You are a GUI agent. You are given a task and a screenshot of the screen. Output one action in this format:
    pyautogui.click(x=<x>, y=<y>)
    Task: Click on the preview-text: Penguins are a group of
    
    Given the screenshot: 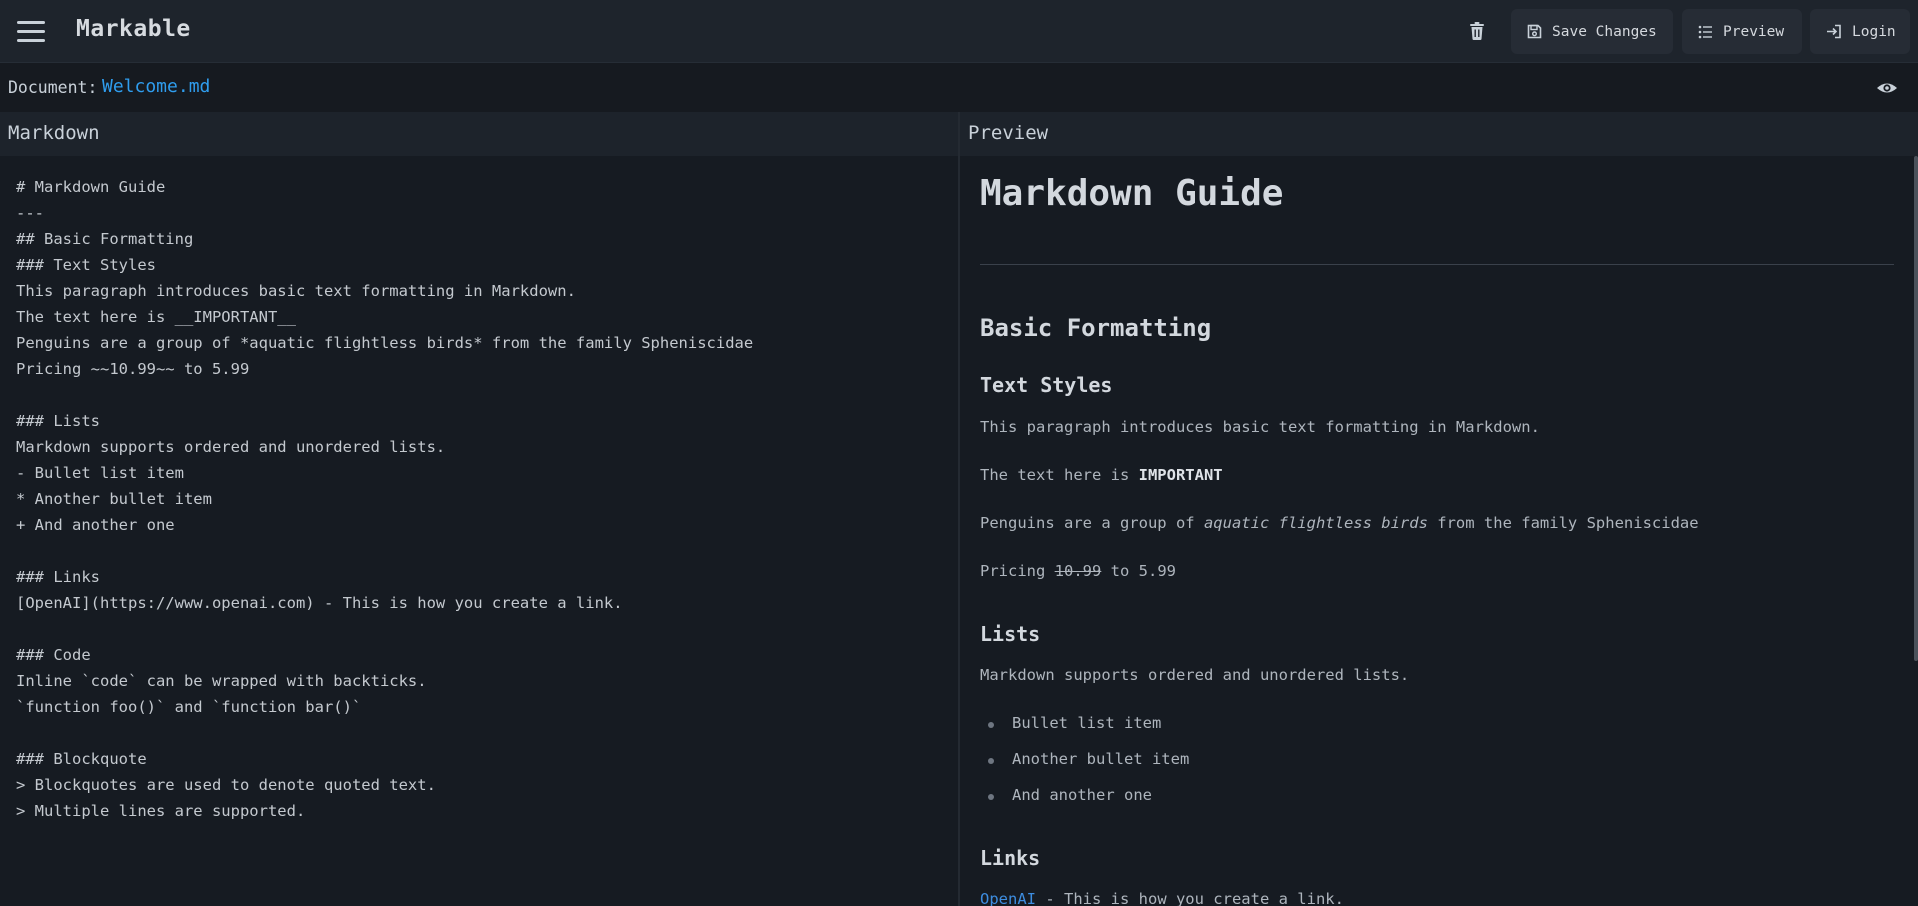 What is the action you would take?
    pyautogui.click(x=1092, y=523)
    